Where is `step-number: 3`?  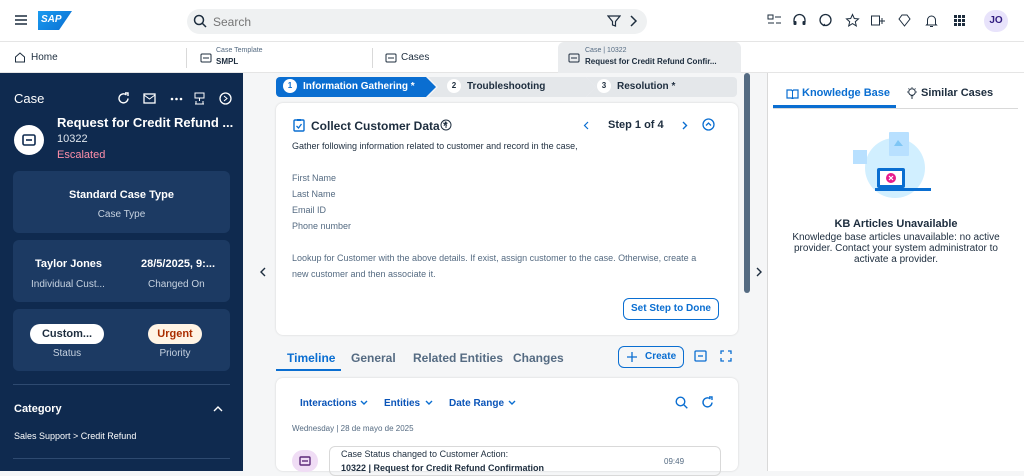
step-number: 3 is located at coordinates (604, 86).